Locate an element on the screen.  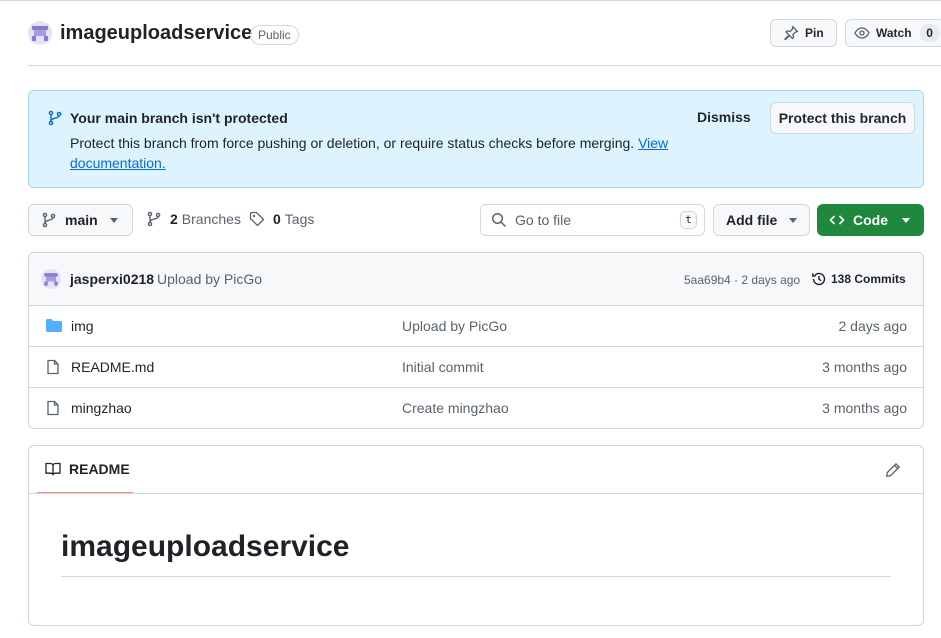
shortcut-key: t is located at coordinates (688, 220).